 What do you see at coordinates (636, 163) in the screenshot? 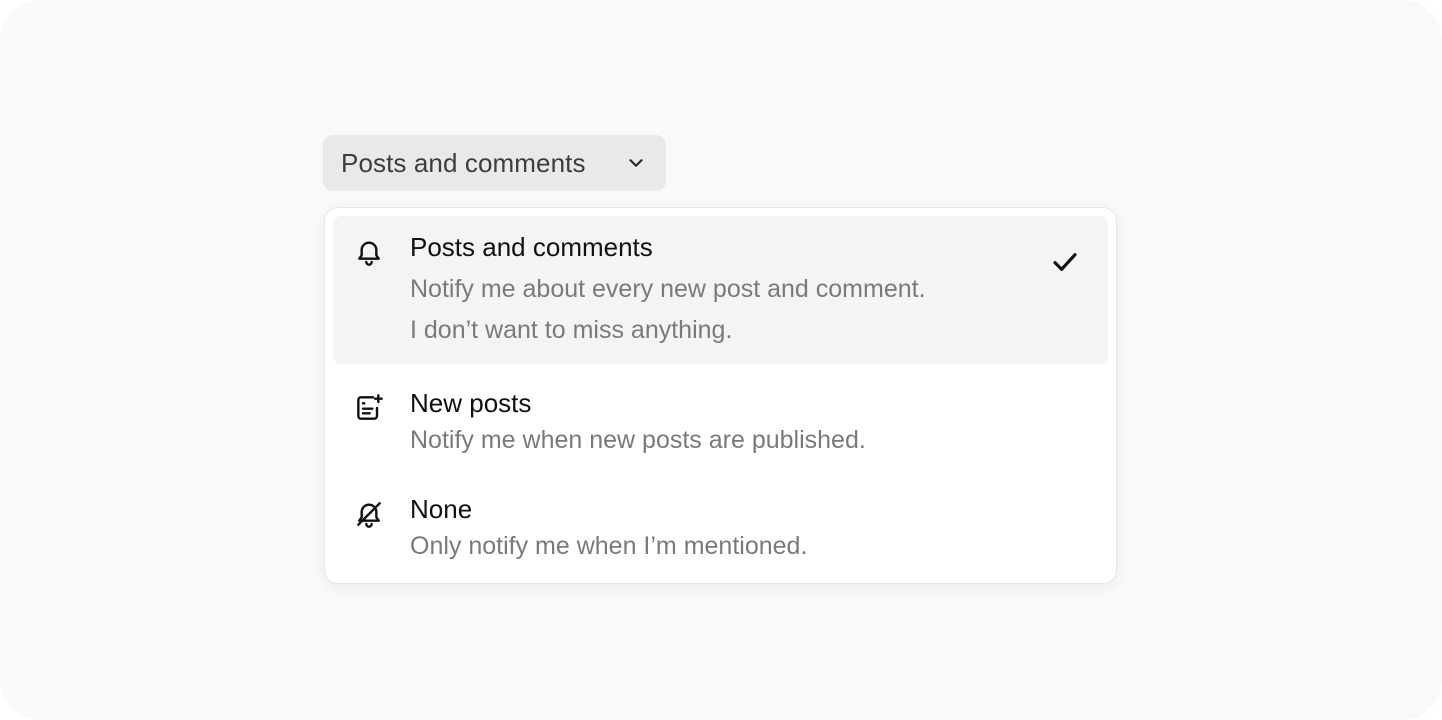
I see `chevron-down-icon` at bounding box center [636, 163].